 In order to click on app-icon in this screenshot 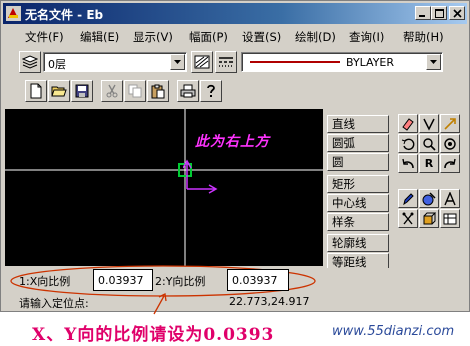, I will do `click(13, 13)`.